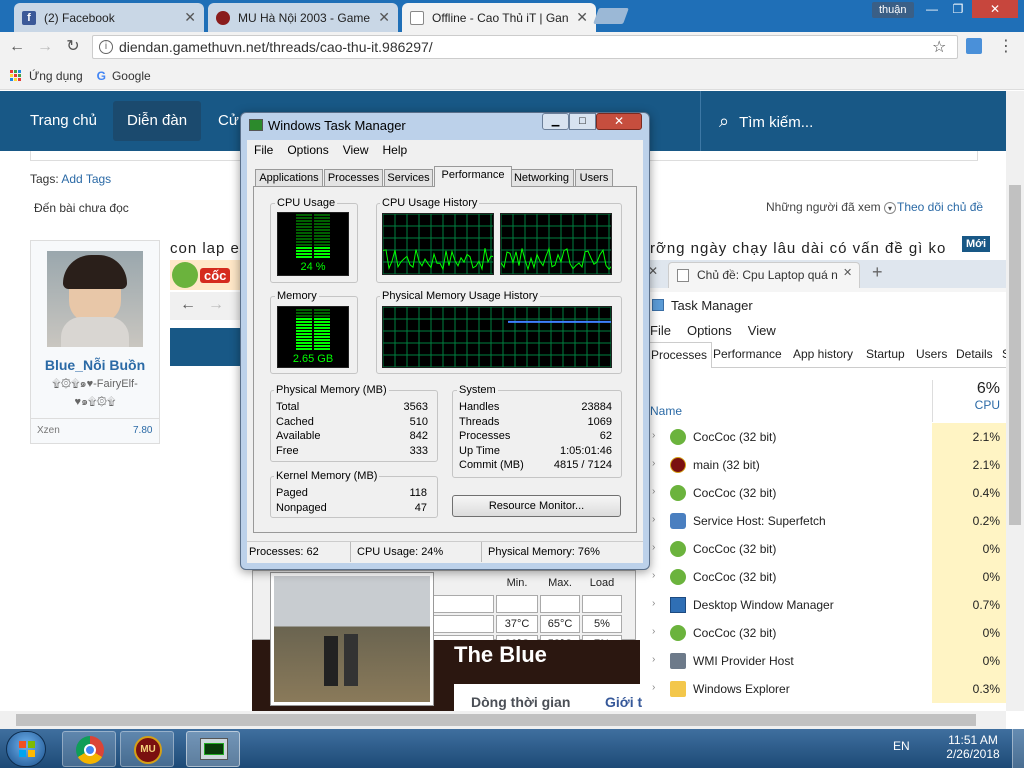  What do you see at coordinates (939, 47) in the screenshot?
I see `bookmark-star-icon: ☆` at bounding box center [939, 47].